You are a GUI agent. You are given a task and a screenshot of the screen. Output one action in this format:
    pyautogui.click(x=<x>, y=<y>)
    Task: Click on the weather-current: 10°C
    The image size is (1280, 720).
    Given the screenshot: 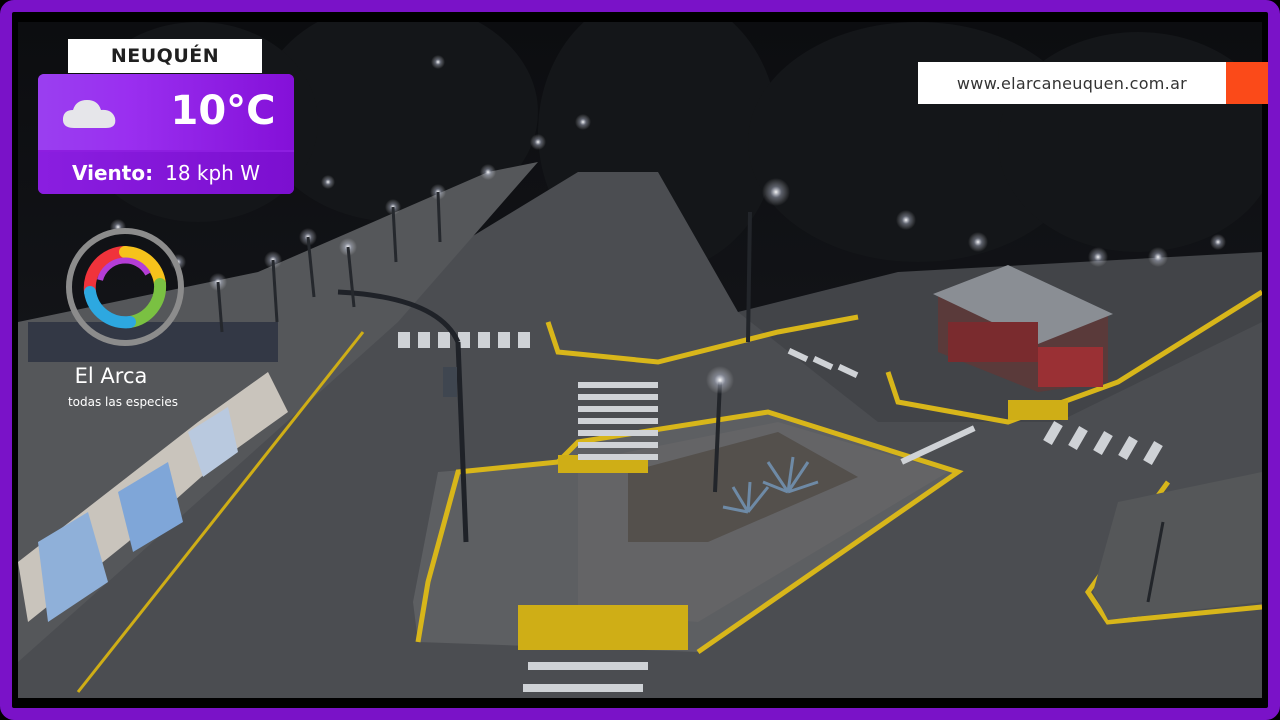 What is the action you would take?
    pyautogui.click(x=166, y=112)
    